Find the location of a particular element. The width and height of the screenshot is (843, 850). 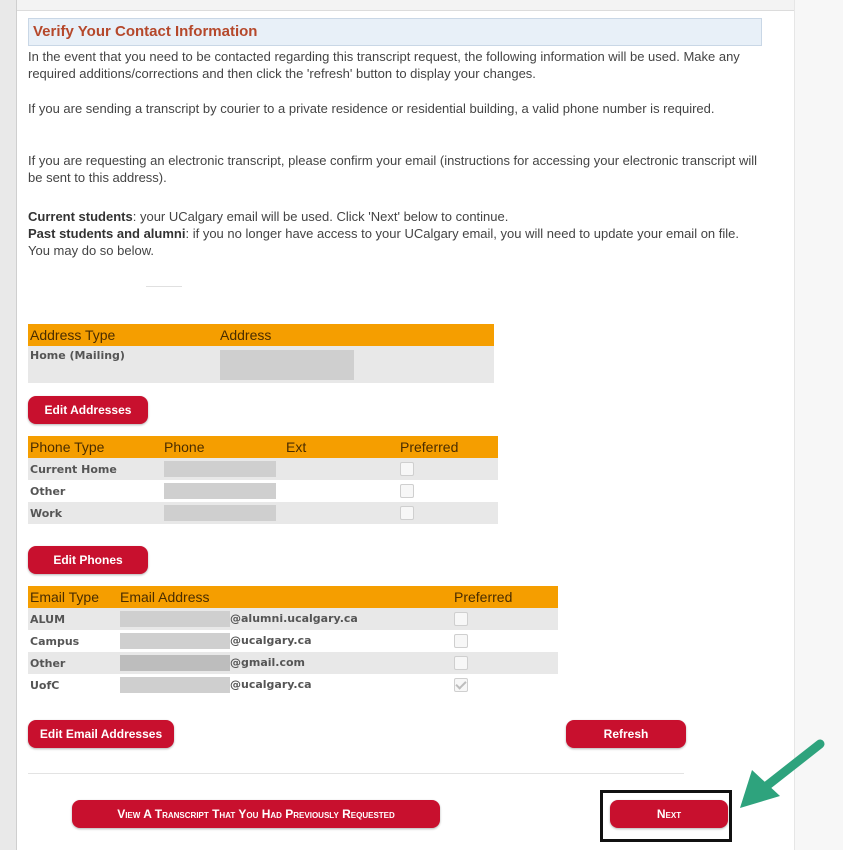

email-type-cell: Campus is located at coordinates (73, 641).